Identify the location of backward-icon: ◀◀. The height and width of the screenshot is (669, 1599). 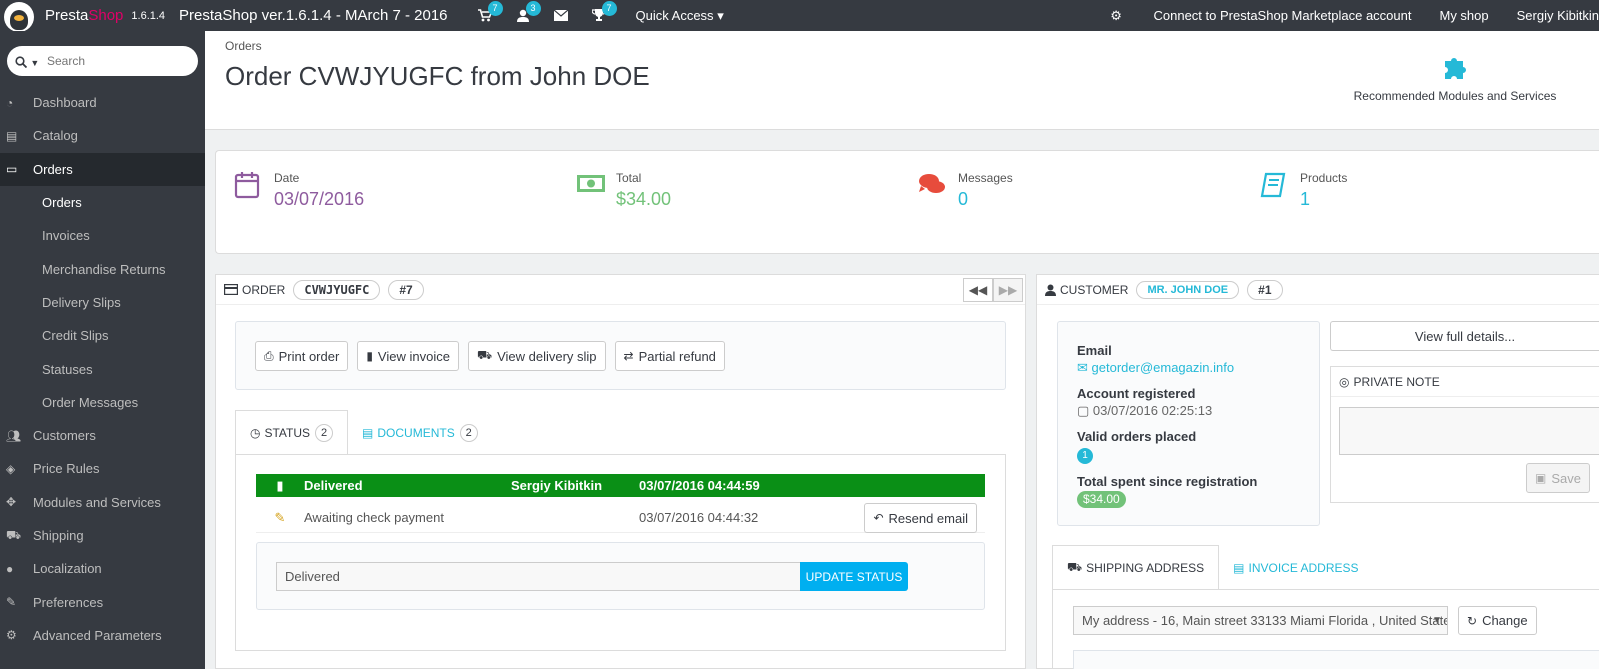
(978, 290).